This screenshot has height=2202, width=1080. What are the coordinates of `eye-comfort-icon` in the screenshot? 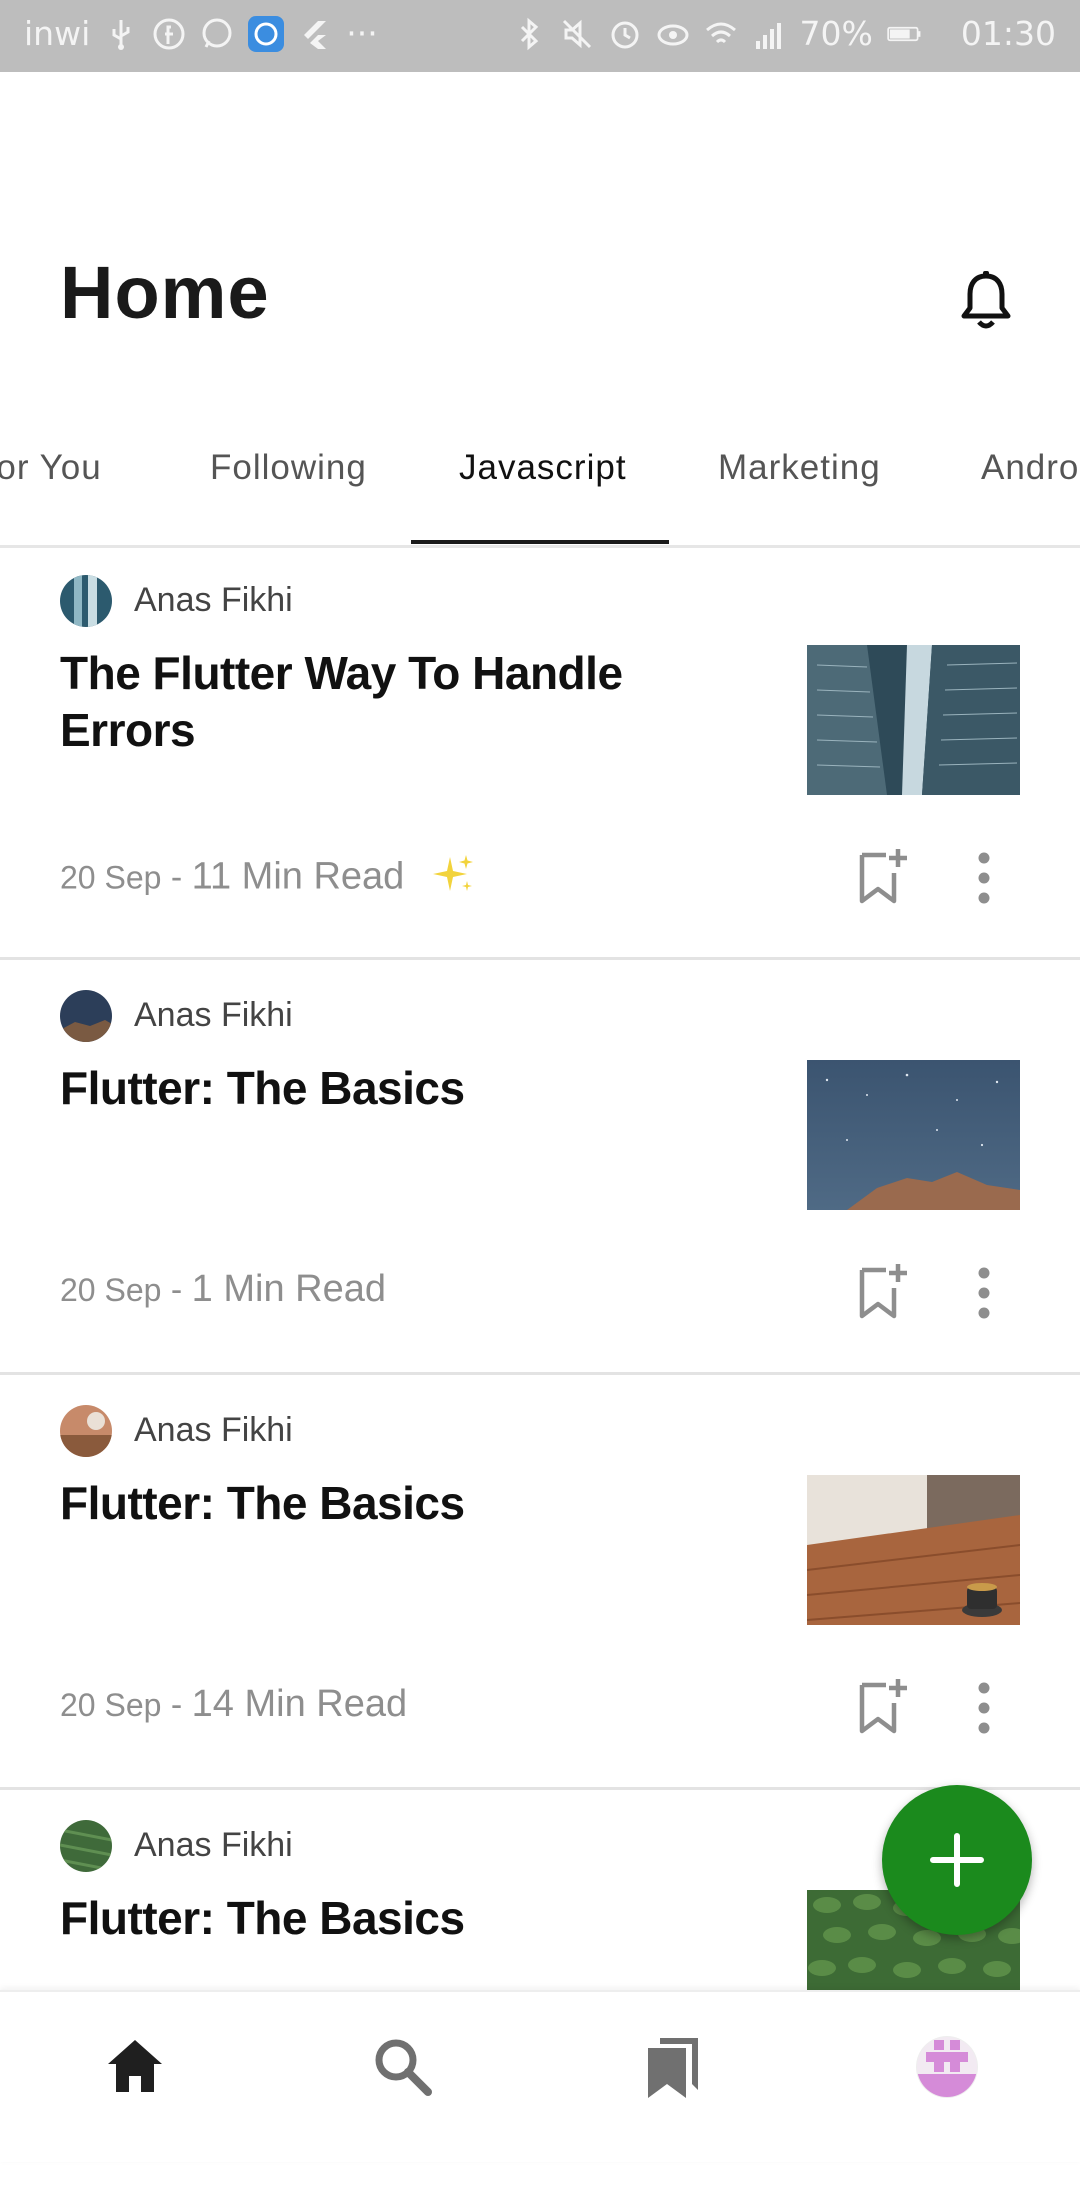 It's located at (673, 34).